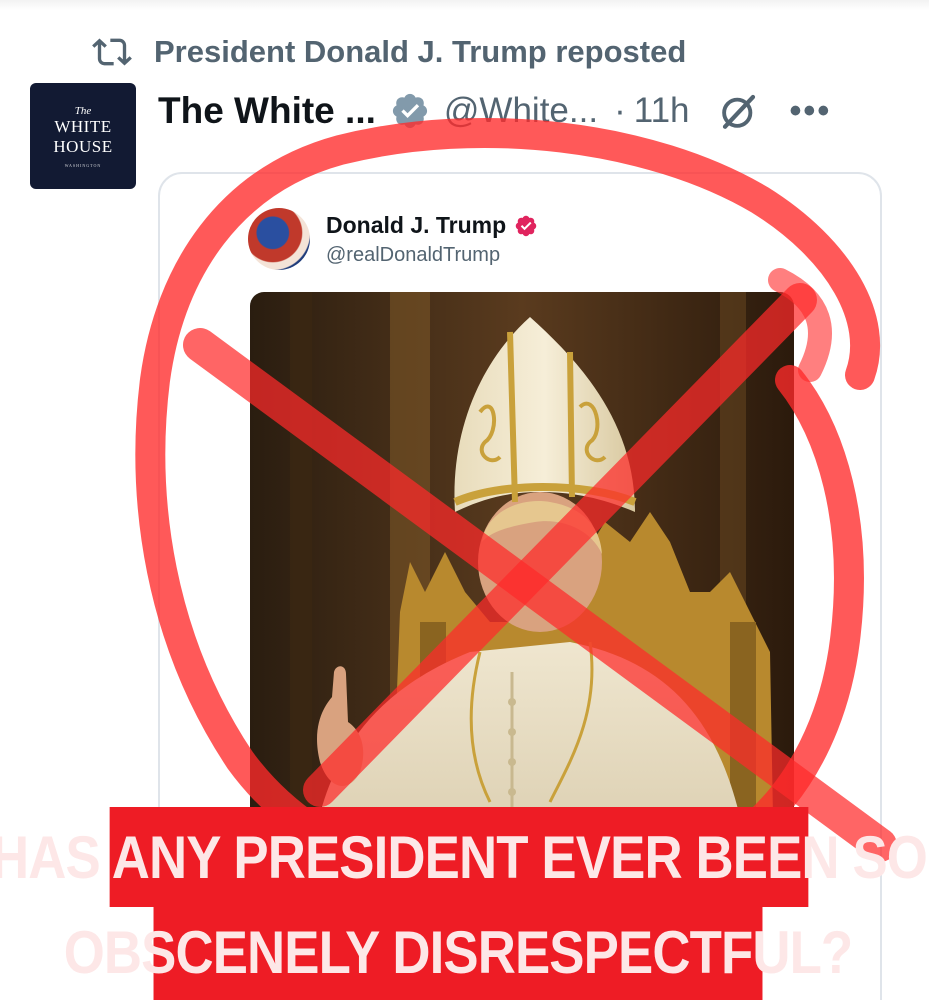 This screenshot has width=929, height=1000. I want to click on avatar-text-white: WHITE, so click(83, 126).